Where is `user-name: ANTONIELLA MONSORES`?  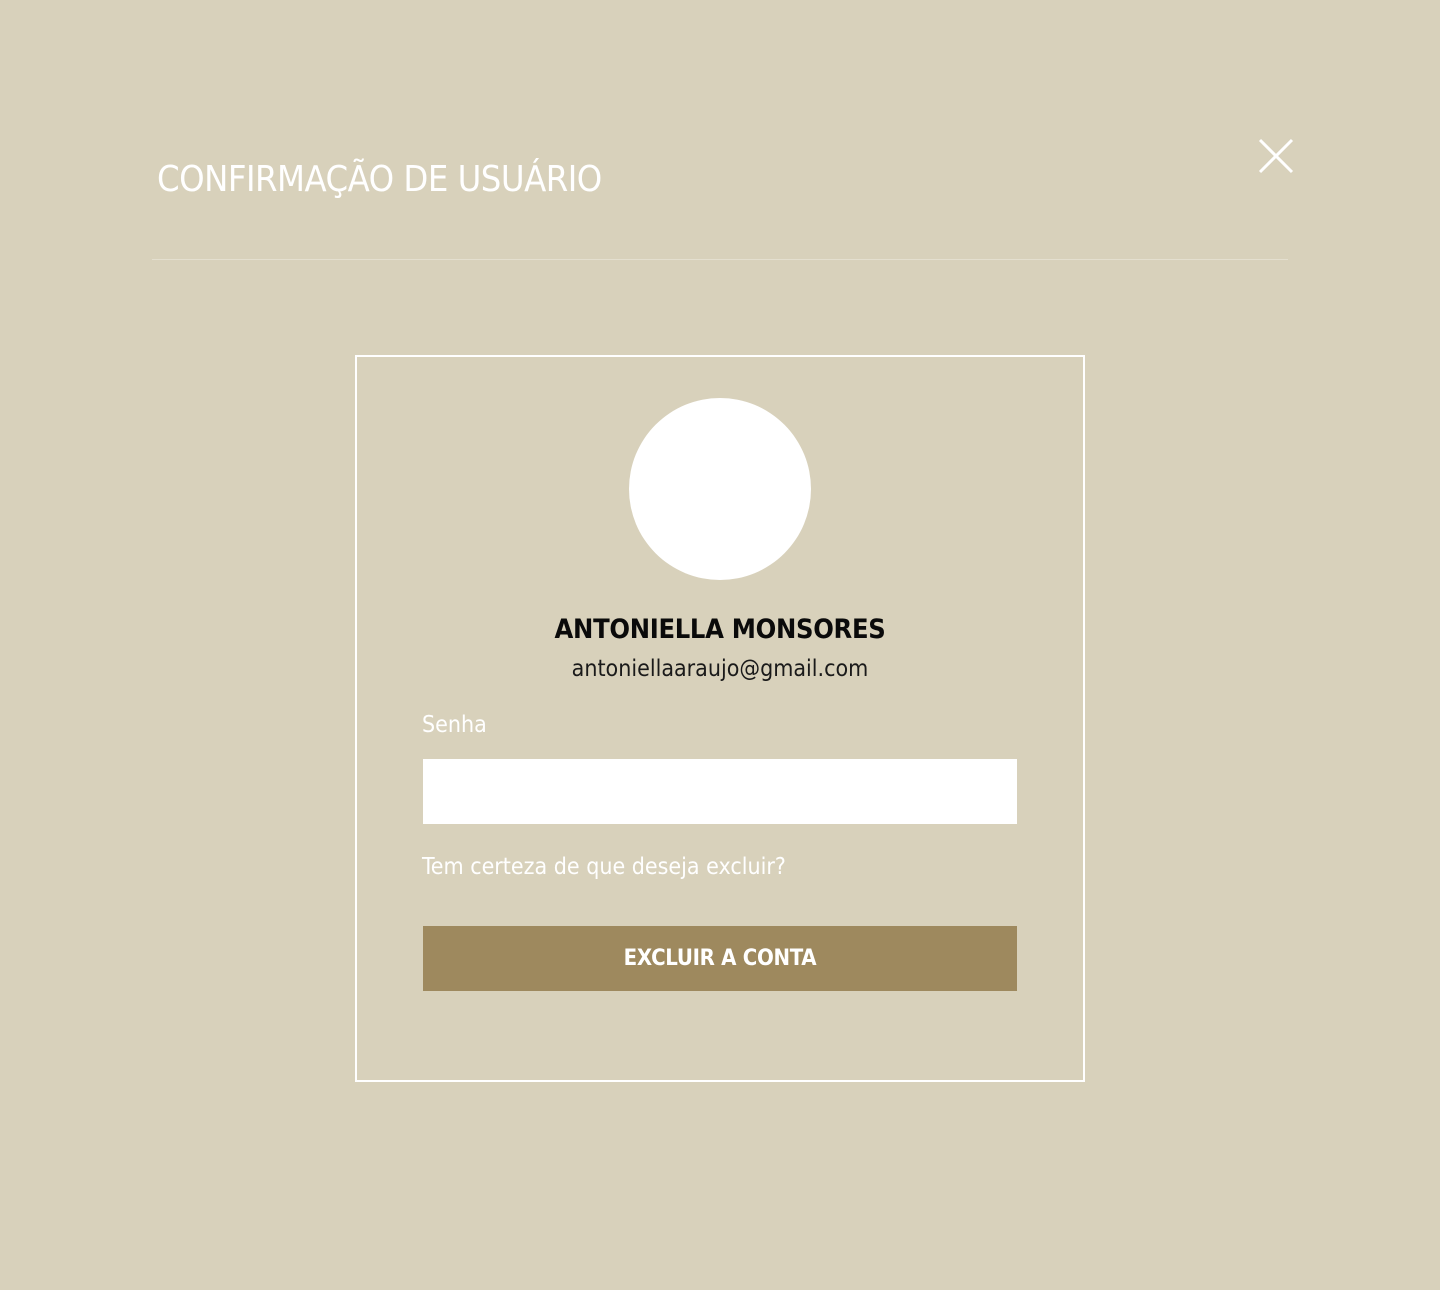 user-name: ANTONIELLA MONSORES is located at coordinates (720, 629).